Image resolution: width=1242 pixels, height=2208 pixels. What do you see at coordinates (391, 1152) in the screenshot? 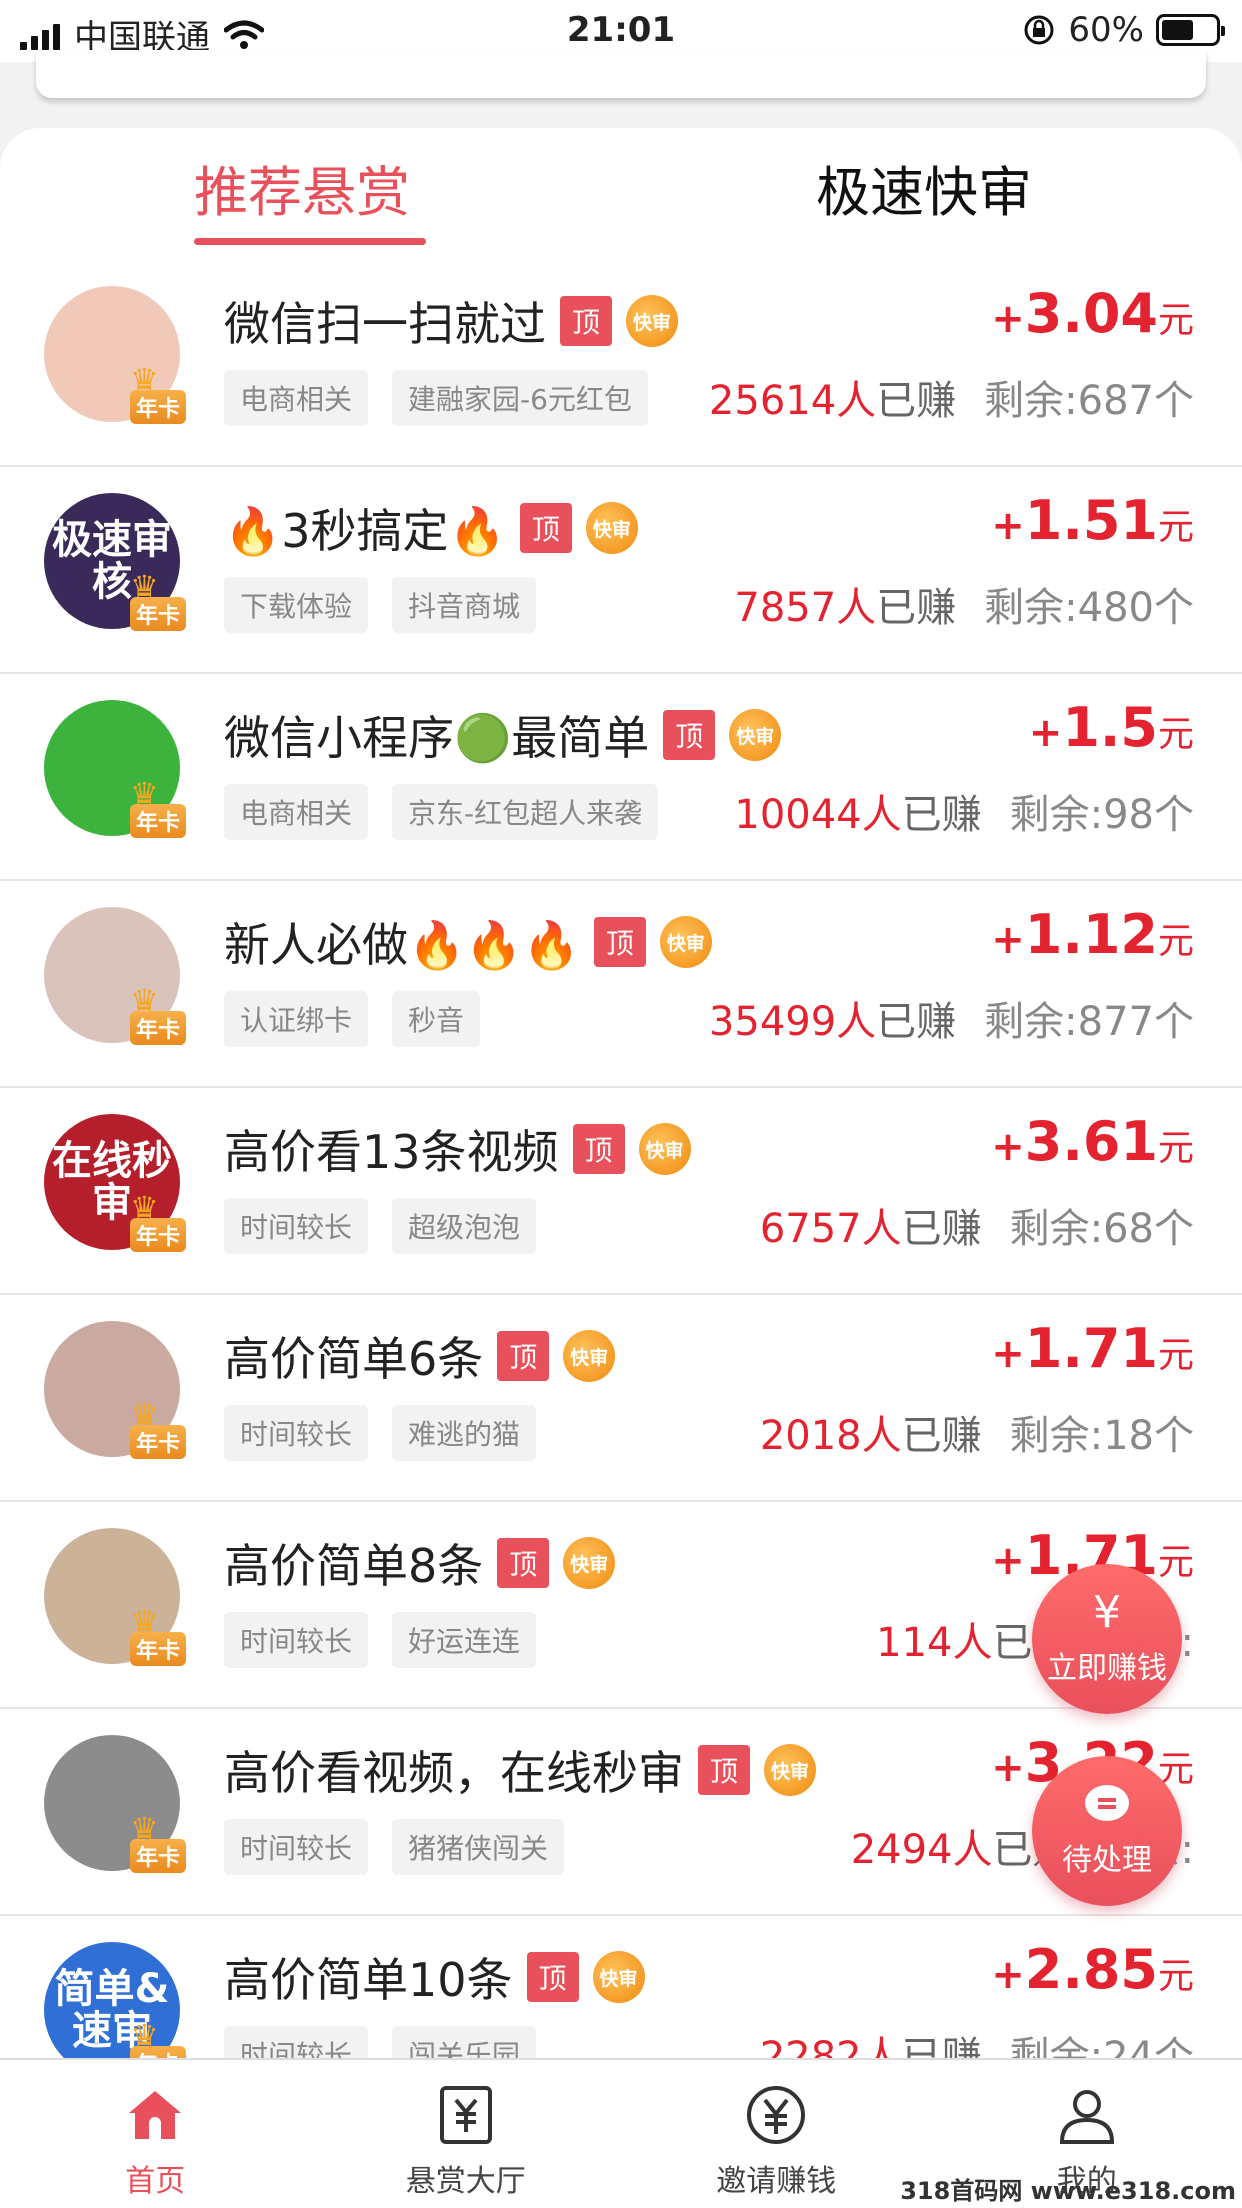
I see `task-title: 高价看13条视频` at bounding box center [391, 1152].